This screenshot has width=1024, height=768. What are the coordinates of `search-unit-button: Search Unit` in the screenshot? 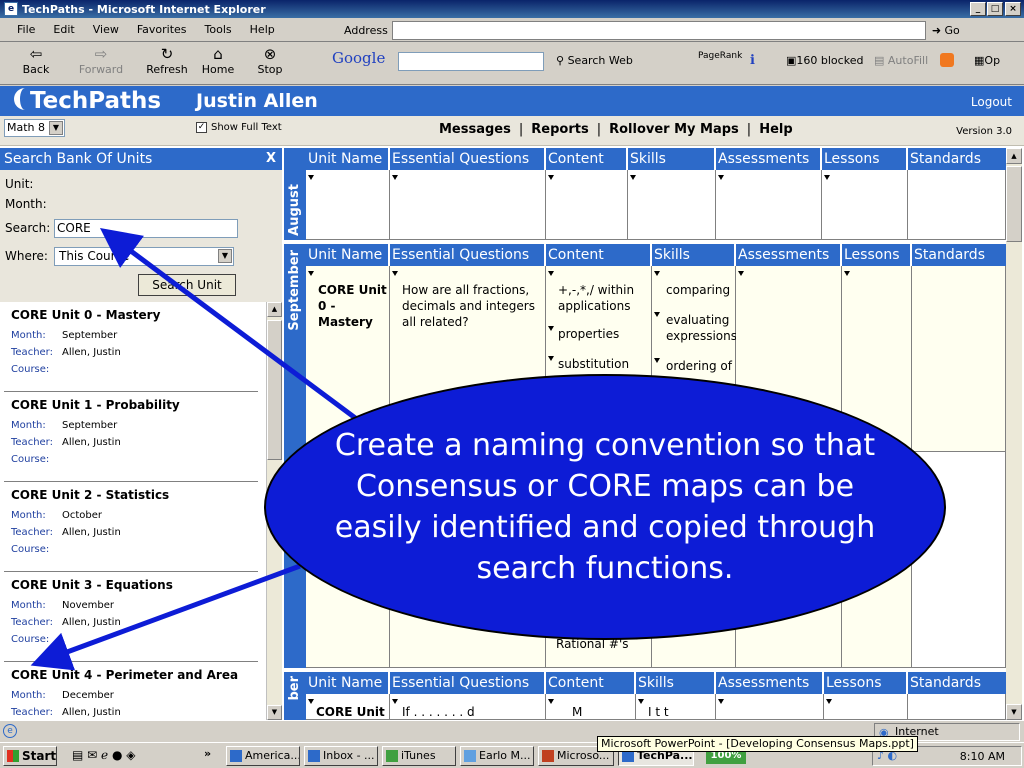 It's located at (187, 285).